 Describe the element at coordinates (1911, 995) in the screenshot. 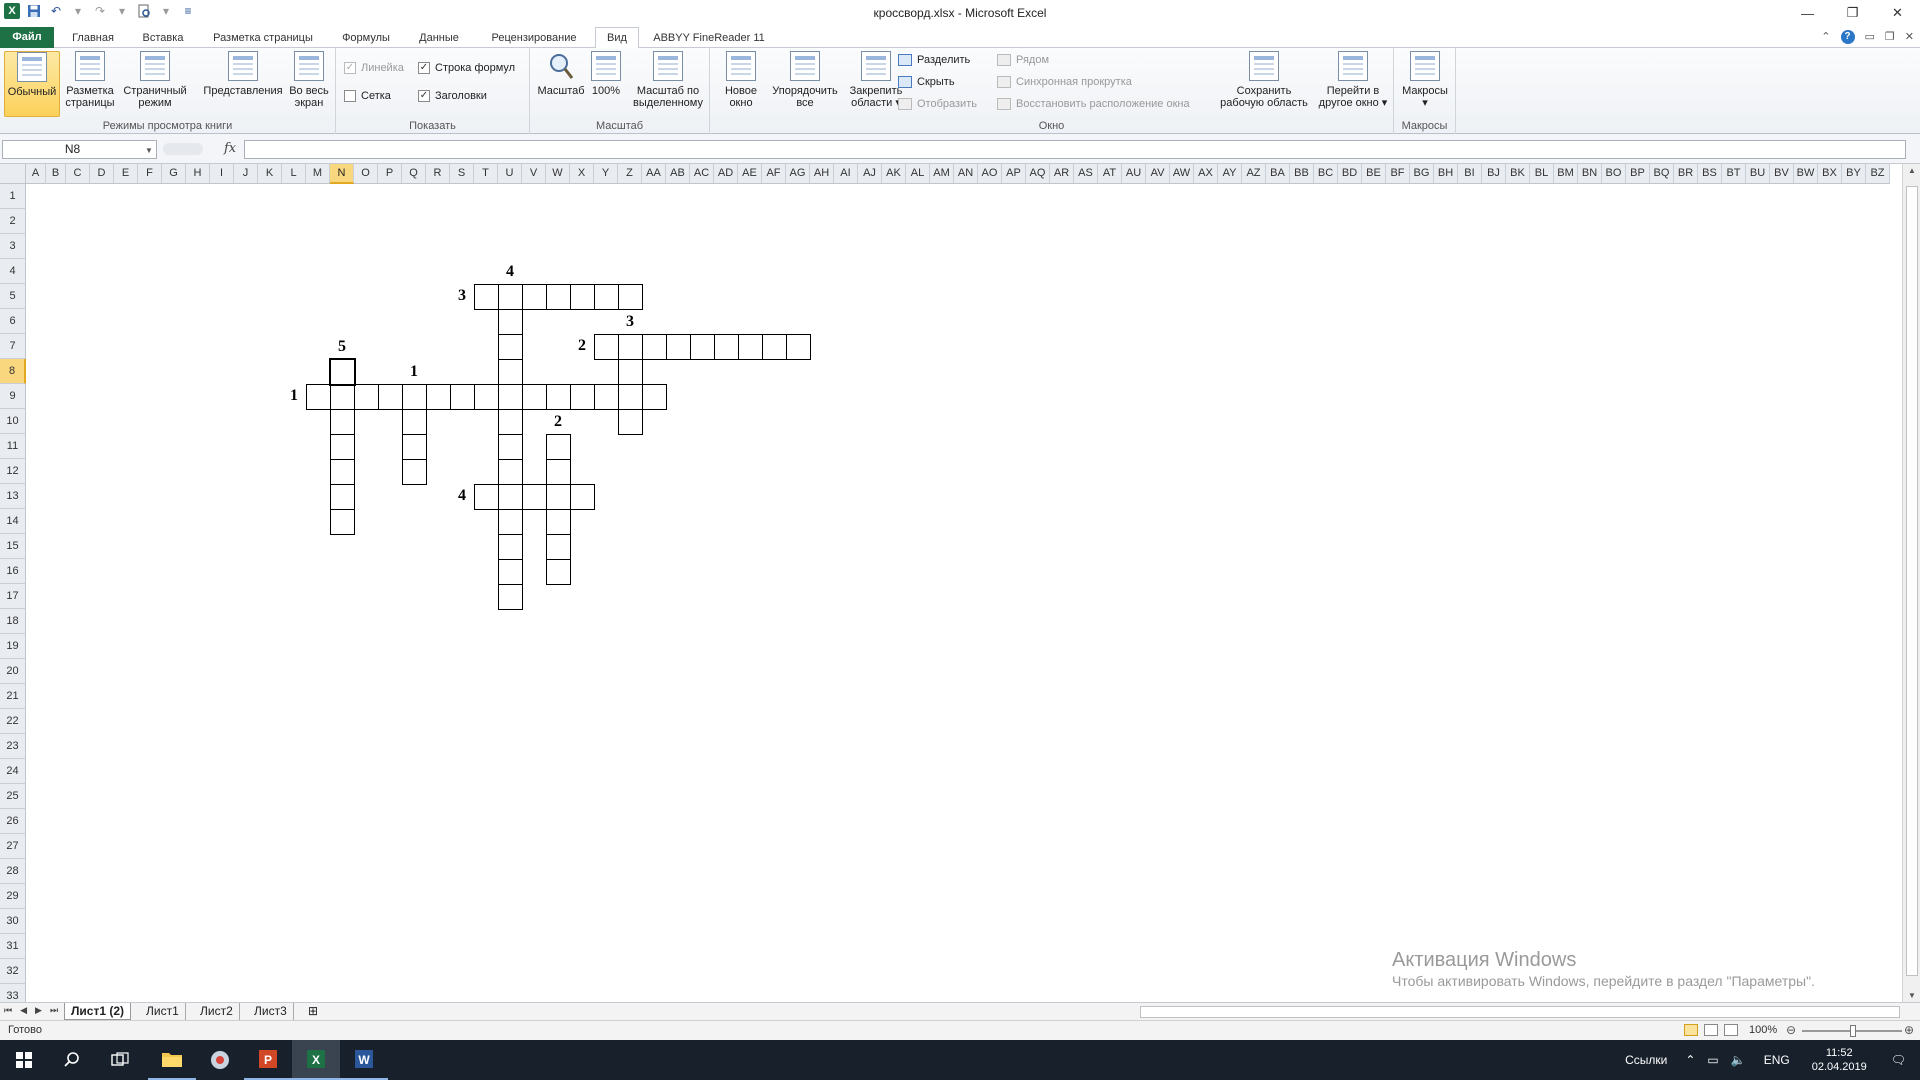

I see `scroll-down-icon: ▼` at that location.